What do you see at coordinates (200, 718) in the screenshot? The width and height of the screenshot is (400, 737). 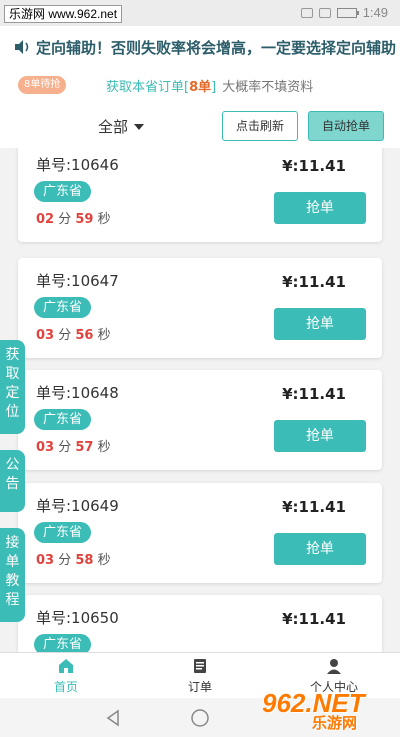 I see `home-circle-icon` at bounding box center [200, 718].